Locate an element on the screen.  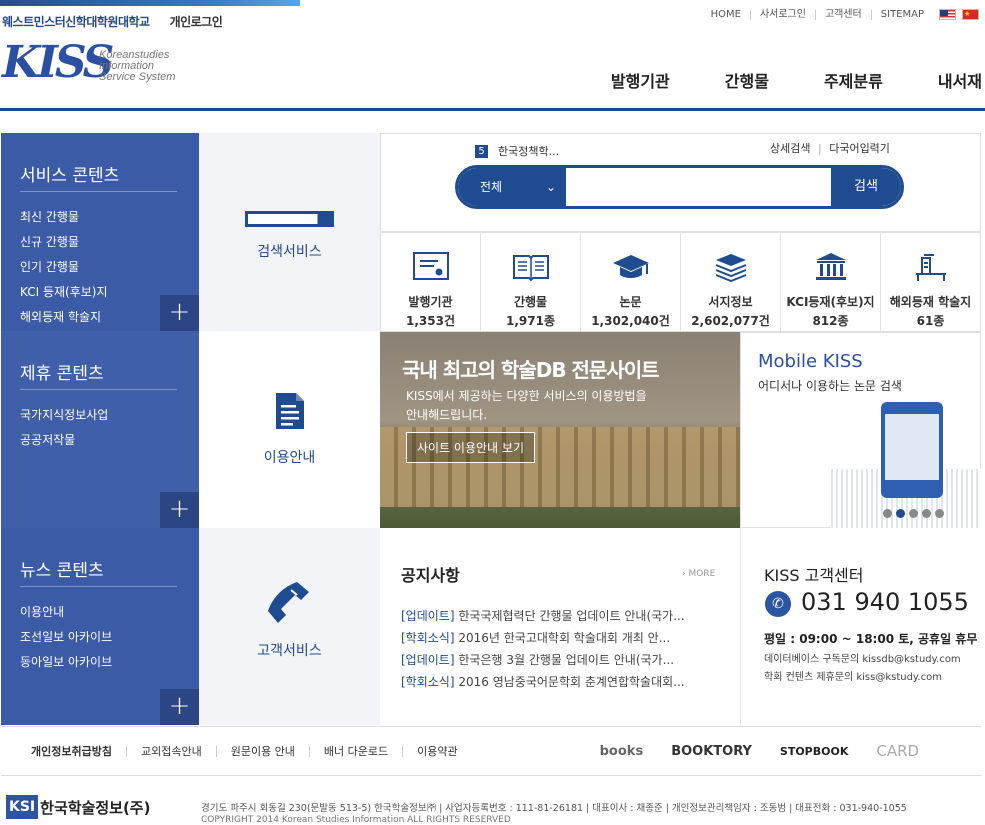
search-service-tile: 검색서비스 is located at coordinates (289, 232).